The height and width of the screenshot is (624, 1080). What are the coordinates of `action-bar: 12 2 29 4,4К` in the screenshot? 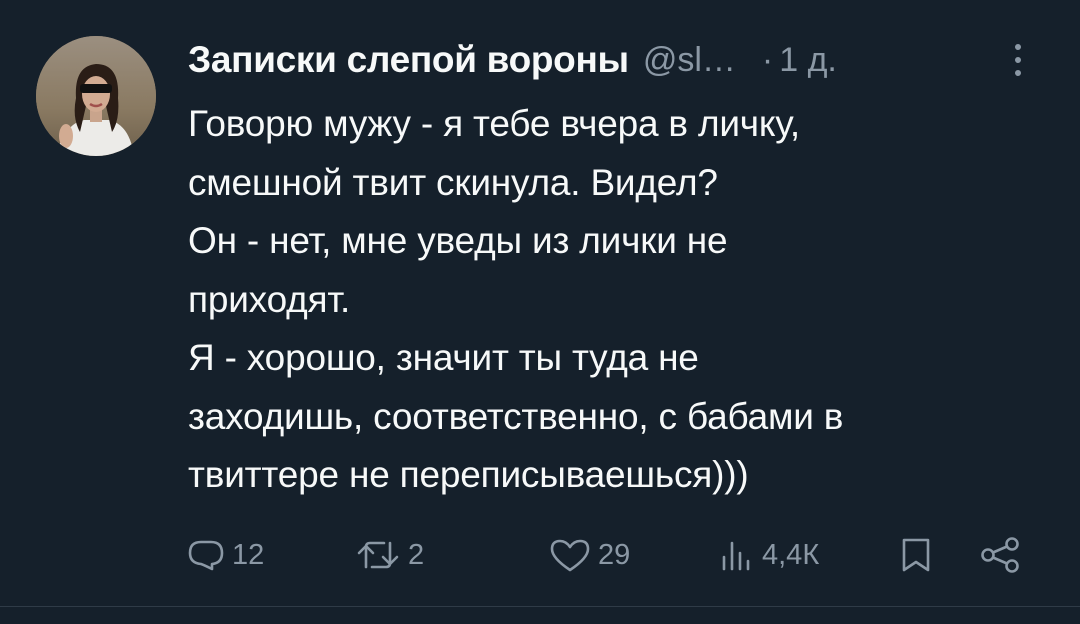 It's located at (611, 555).